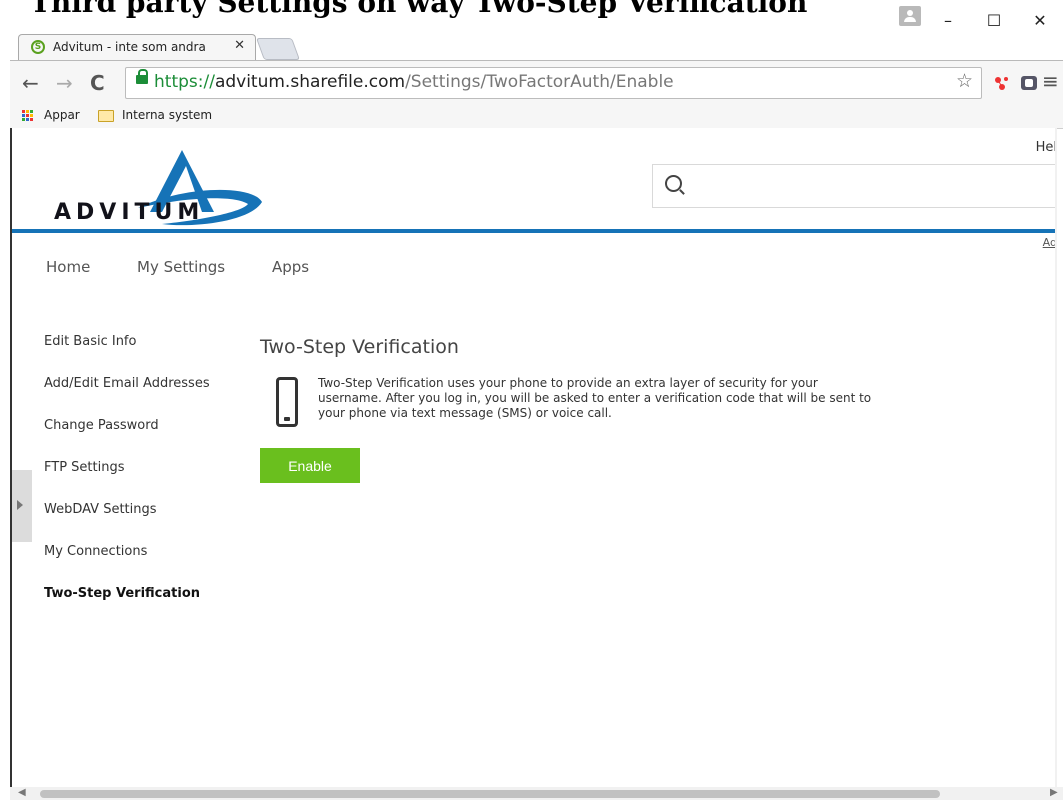 The image size is (1063, 800). Describe the element at coordinates (142, 76) in the screenshot. I see `lock-icon` at that location.